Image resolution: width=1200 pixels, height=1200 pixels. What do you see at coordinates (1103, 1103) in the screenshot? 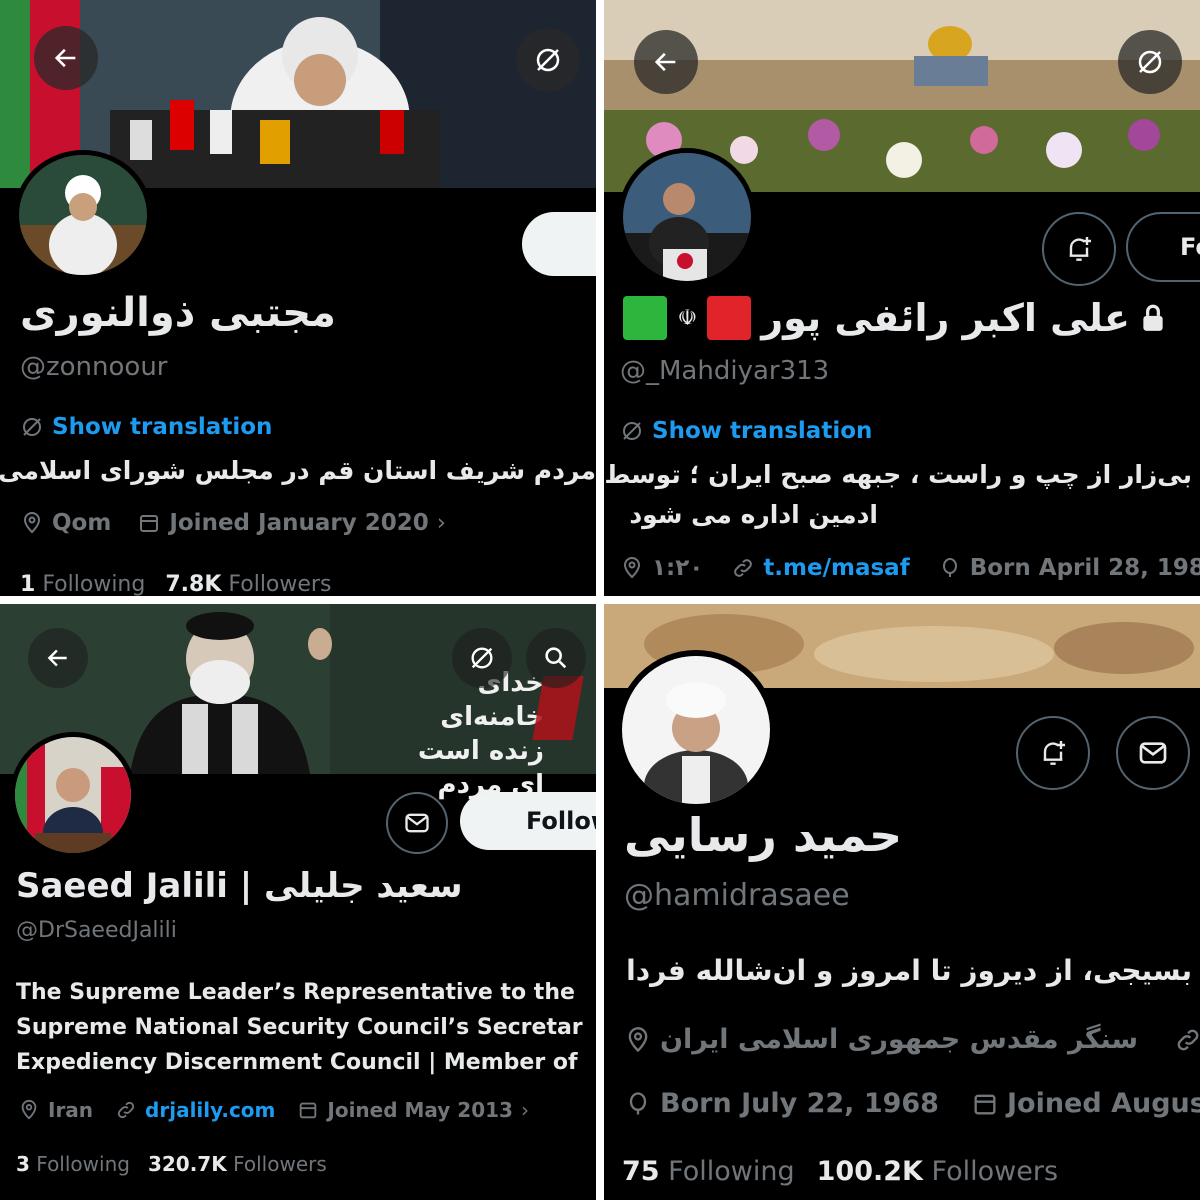
I see `joined-date: Joined August` at bounding box center [1103, 1103].